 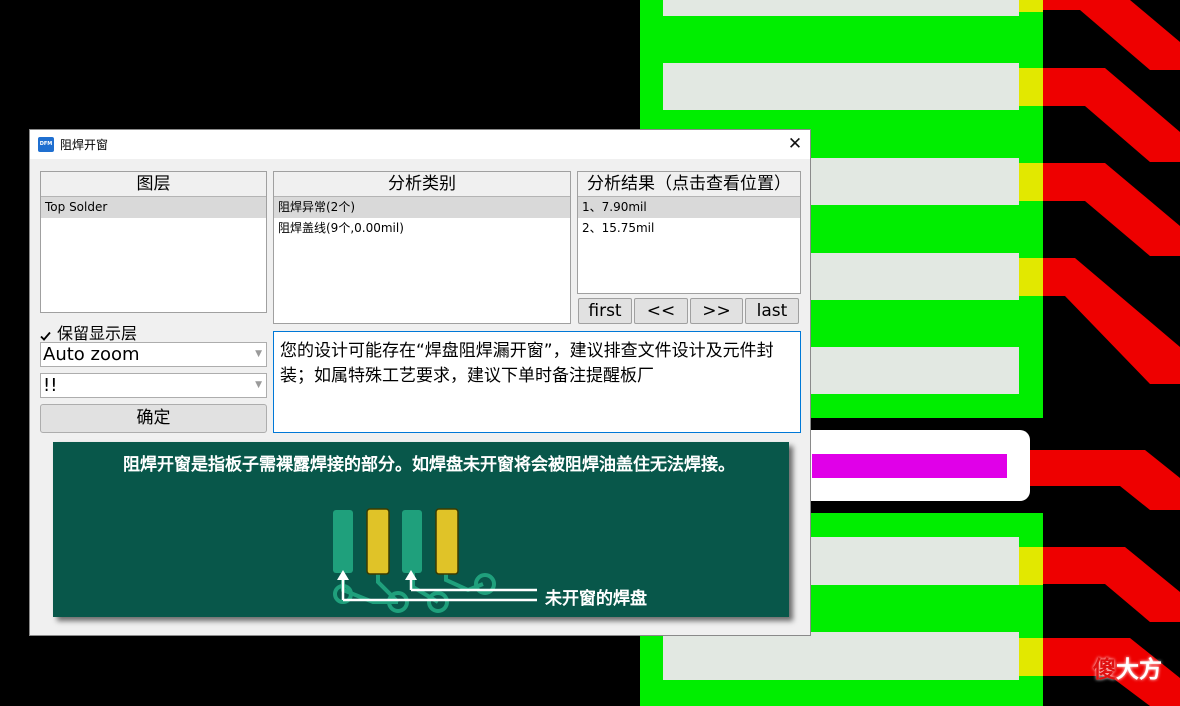 I want to click on watermark-suffix: 大方, so click(x=1139, y=670).